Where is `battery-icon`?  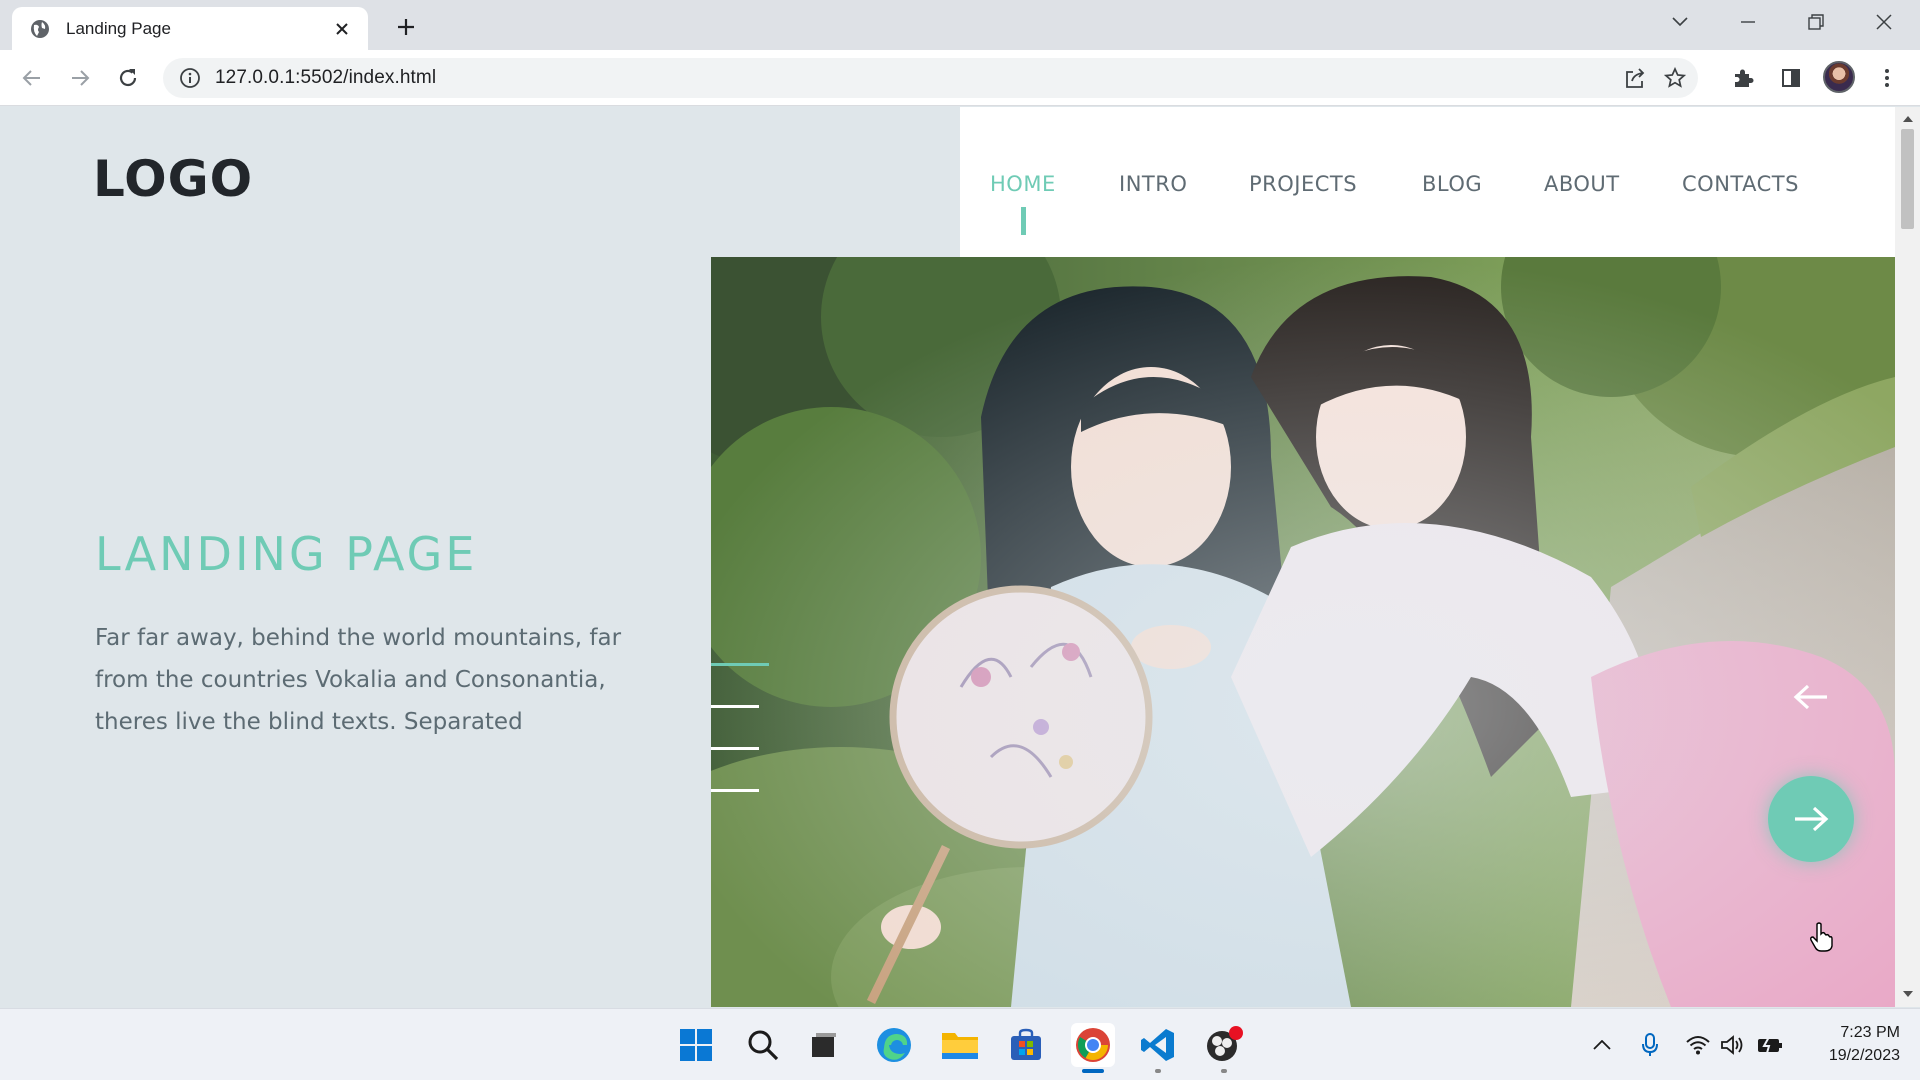 battery-icon is located at coordinates (1770, 1045).